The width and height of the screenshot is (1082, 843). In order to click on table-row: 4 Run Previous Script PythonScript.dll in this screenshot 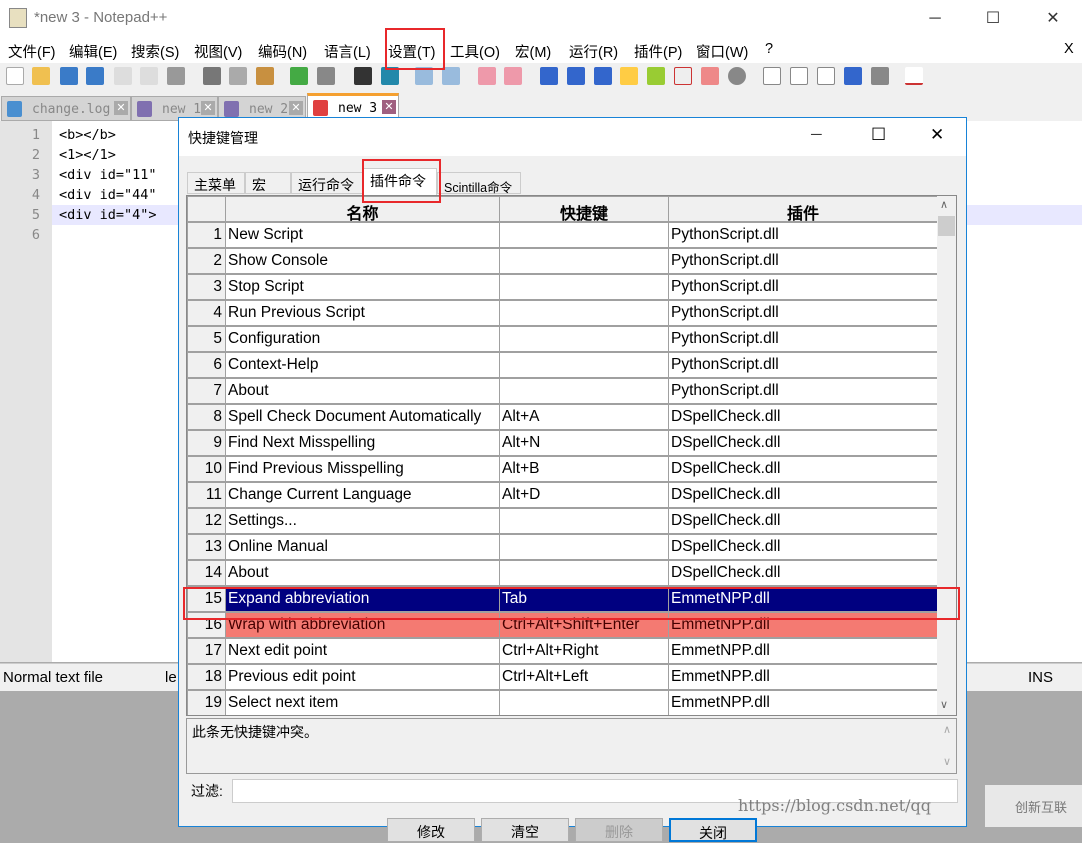, I will do `click(562, 313)`.